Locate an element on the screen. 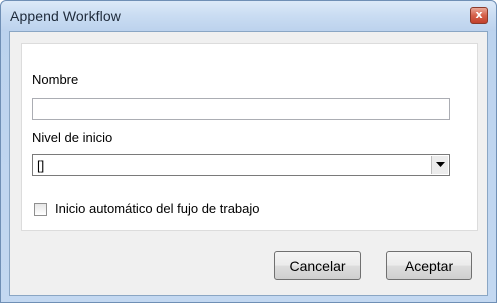  name-label: Nombre is located at coordinates (55, 79).